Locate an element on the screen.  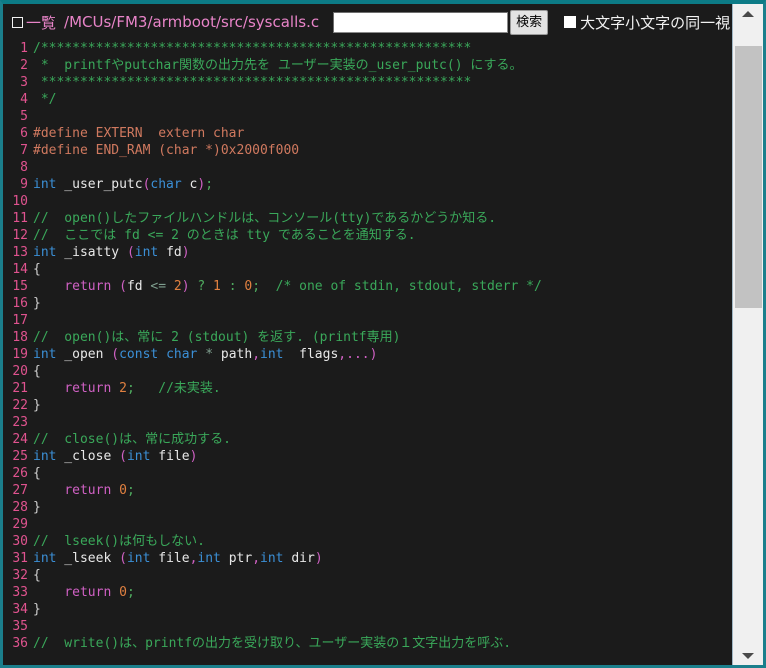
case-insensitive-checkbox: 大文字小文字の同一視 is located at coordinates (647, 22).